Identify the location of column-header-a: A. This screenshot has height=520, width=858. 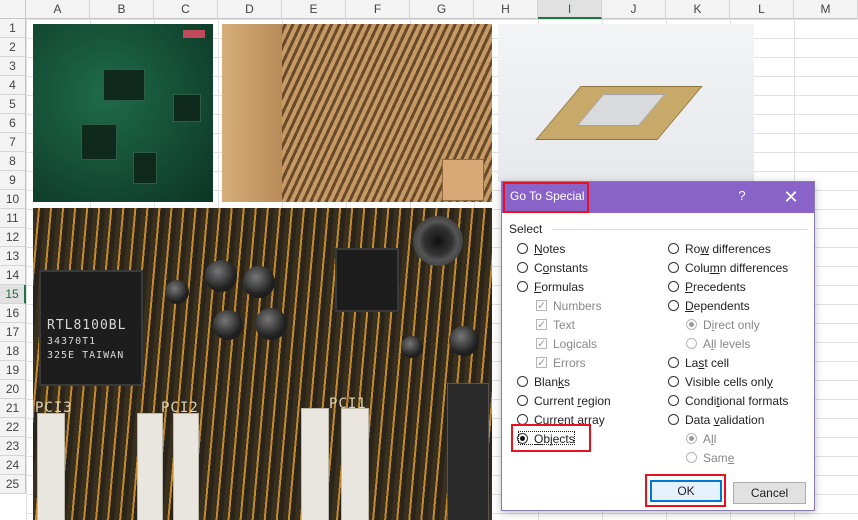
(58, 9).